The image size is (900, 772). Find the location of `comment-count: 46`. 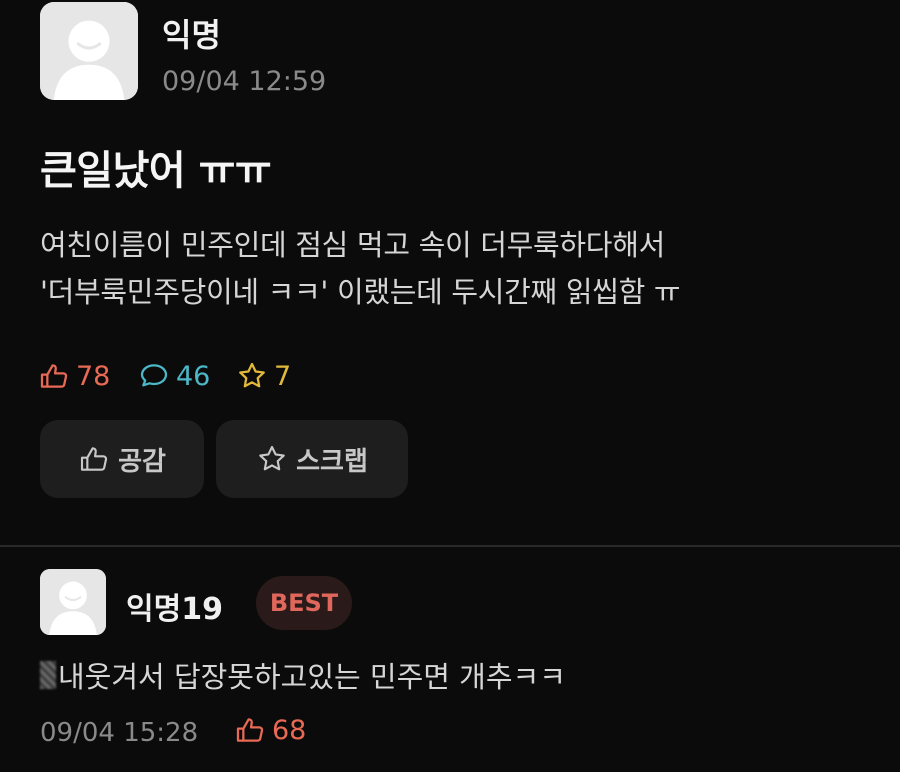

comment-count: 46 is located at coordinates (174, 376).